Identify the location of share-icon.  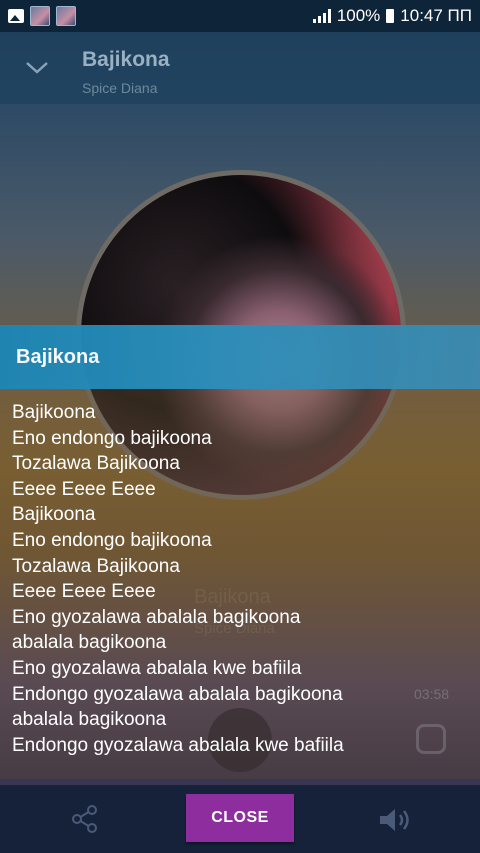
(85, 819).